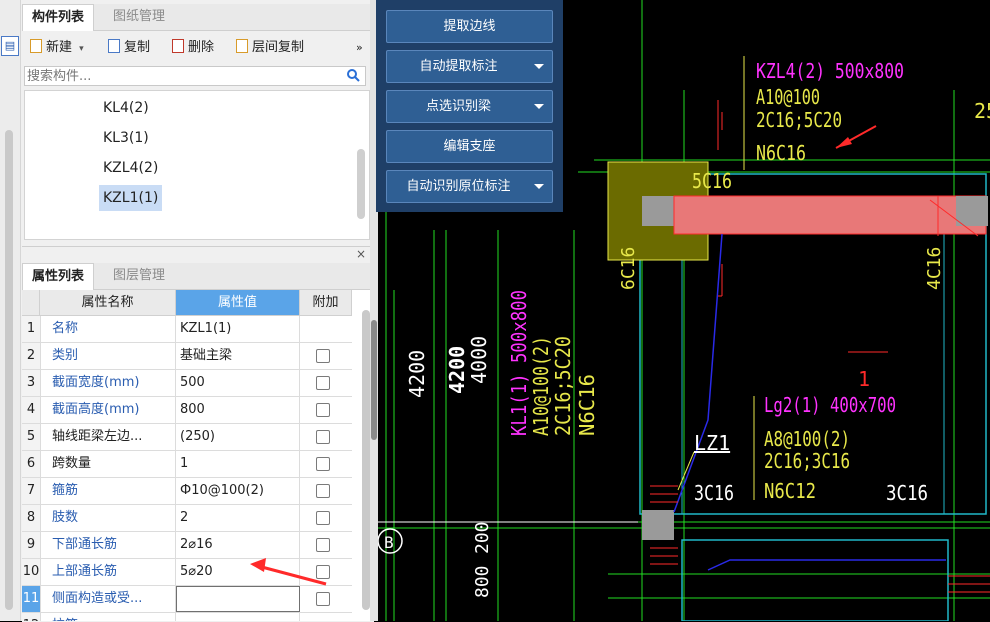 Image resolution: width=990 pixels, height=622 pixels. What do you see at coordinates (864, 379) in the screenshot?
I see `mark-1-label: 1` at bounding box center [864, 379].